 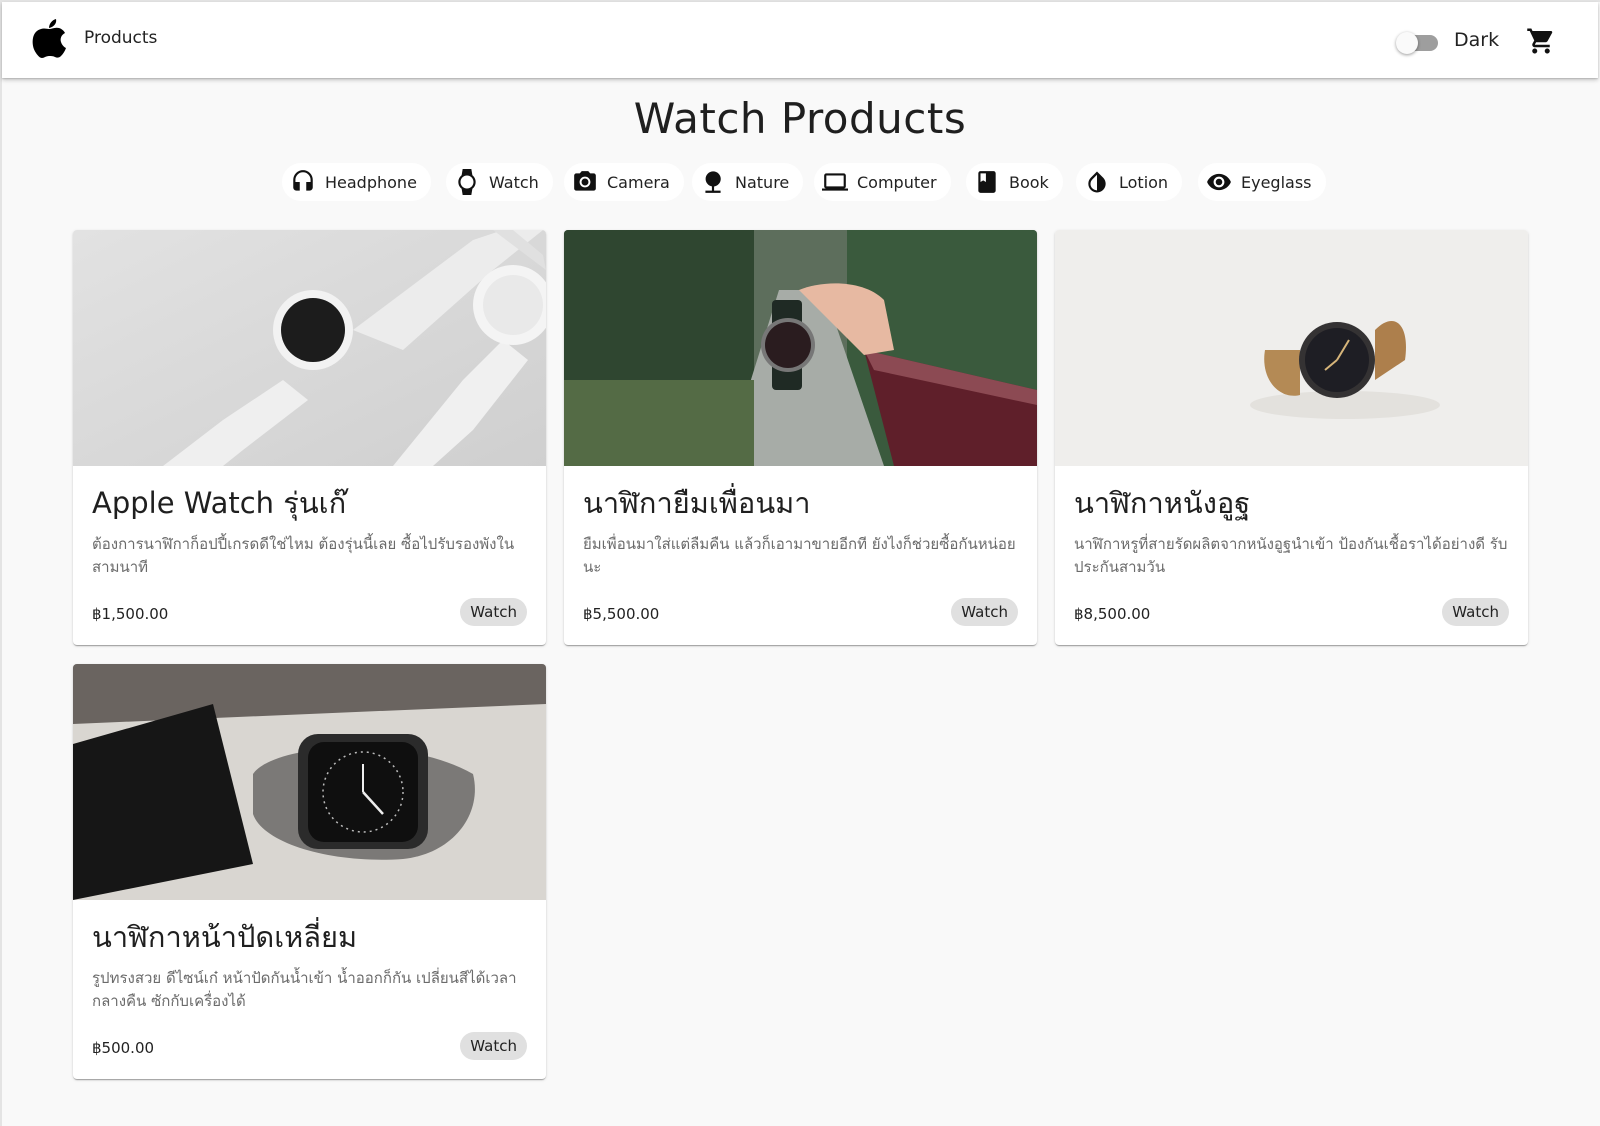 I want to click on category-chip-book: Book, so click(x=1014, y=182).